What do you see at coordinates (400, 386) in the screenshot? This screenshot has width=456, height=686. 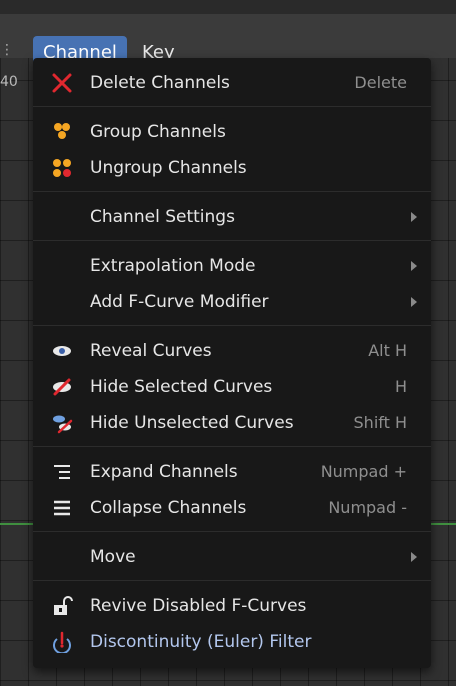 I see `shortcut-label: H` at bounding box center [400, 386].